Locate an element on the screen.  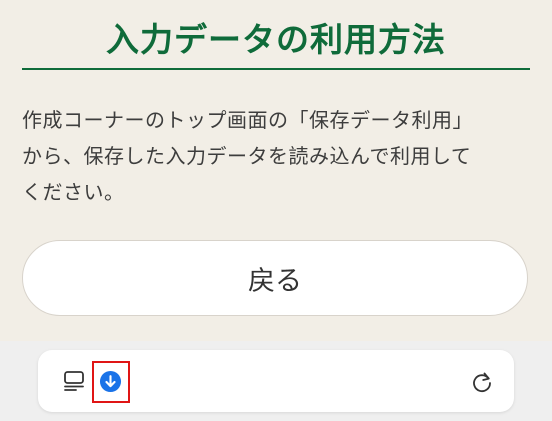
instructions-line-1: 作成コーナーのトップ画面の「保存データ利用」 is located at coordinates (247, 120).